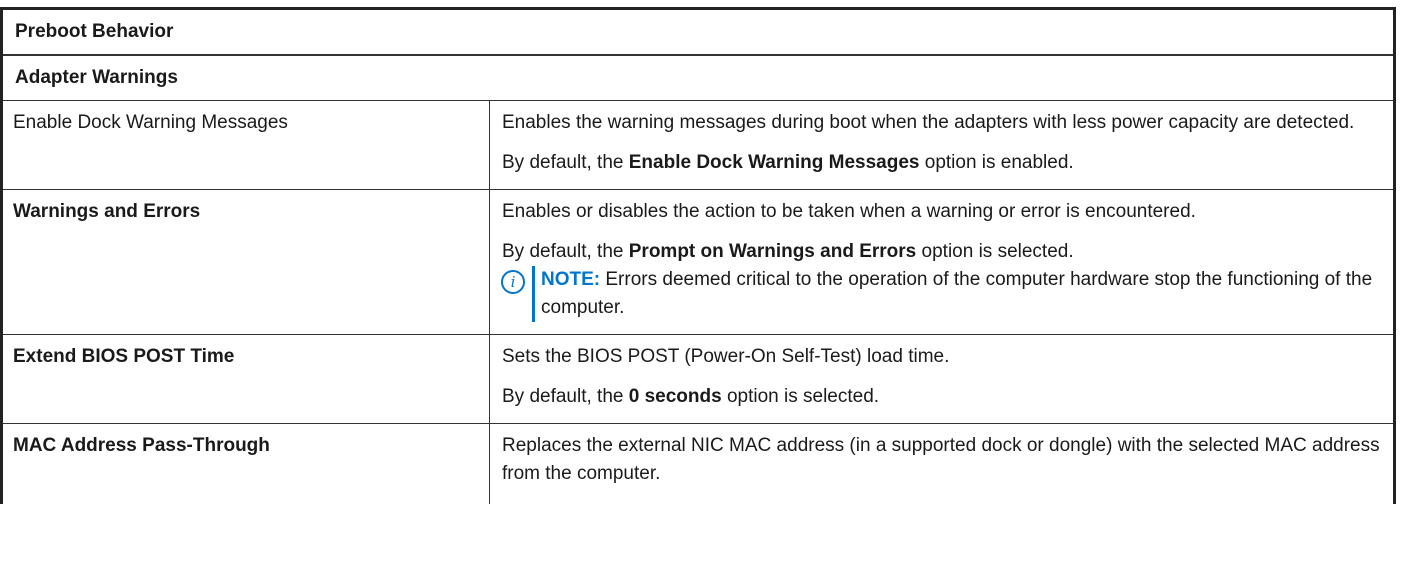 The width and height of the screenshot is (1402, 586). What do you see at coordinates (675, 396) in the screenshot?
I see `default-value: 0 seconds` at bounding box center [675, 396].